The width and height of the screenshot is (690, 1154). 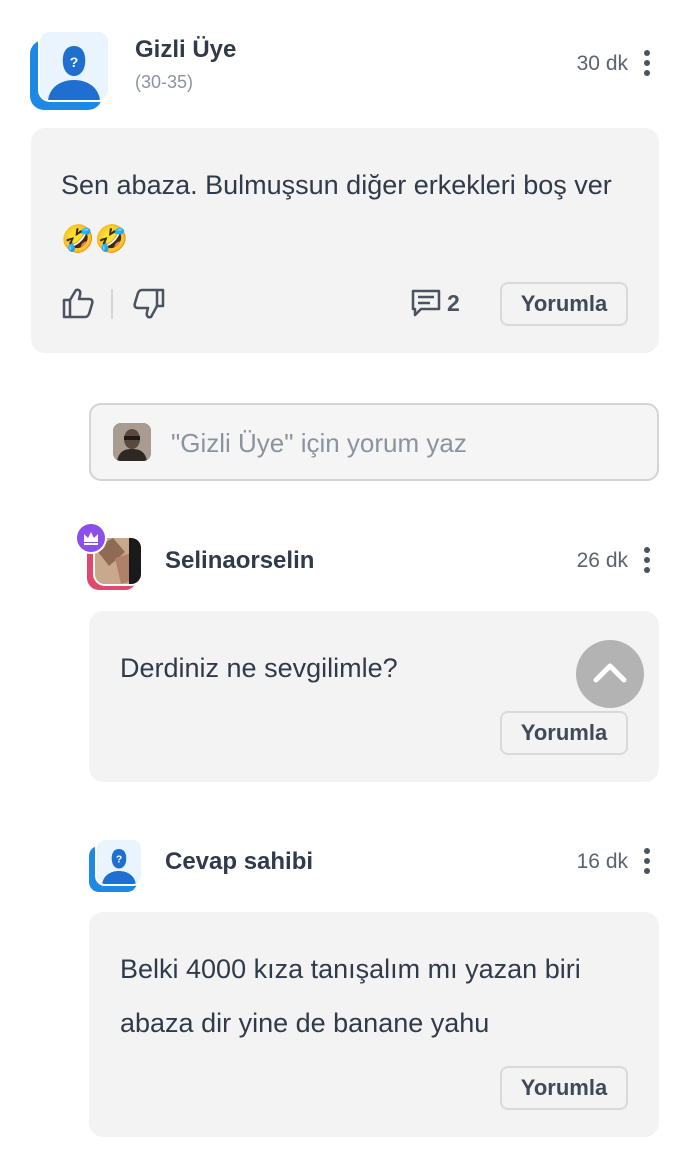 I want to click on current-user-avatar, so click(x=132, y=442).